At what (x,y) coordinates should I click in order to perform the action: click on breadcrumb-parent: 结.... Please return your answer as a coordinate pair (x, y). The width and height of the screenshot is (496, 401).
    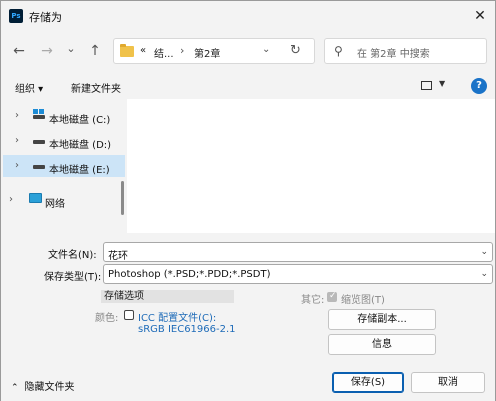
    Looking at the image, I should click on (164, 52).